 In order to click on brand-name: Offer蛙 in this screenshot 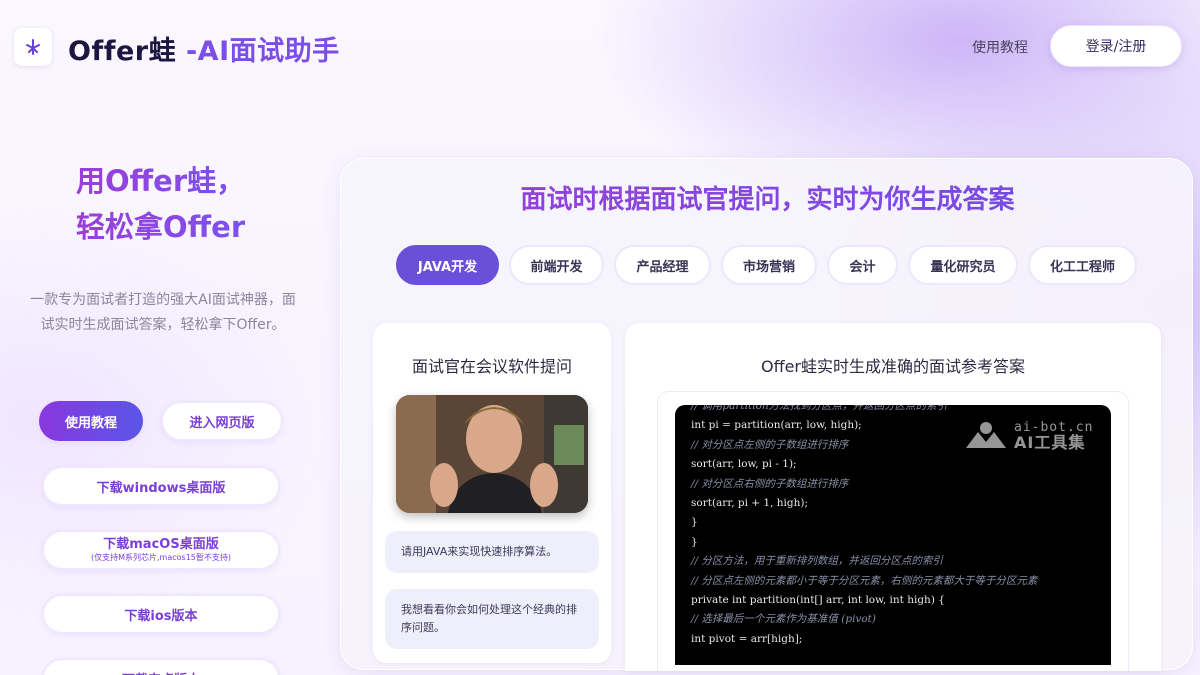, I will do `click(122, 51)`.